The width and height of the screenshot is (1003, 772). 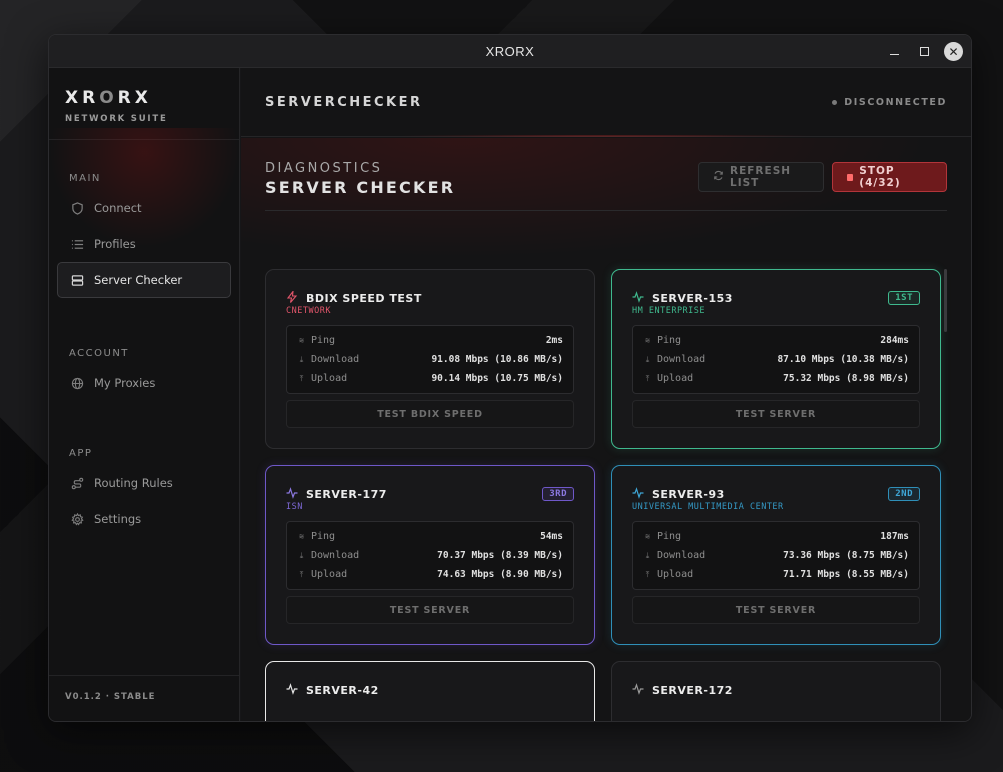 I want to click on window-title: XRORX, so click(x=510, y=51).